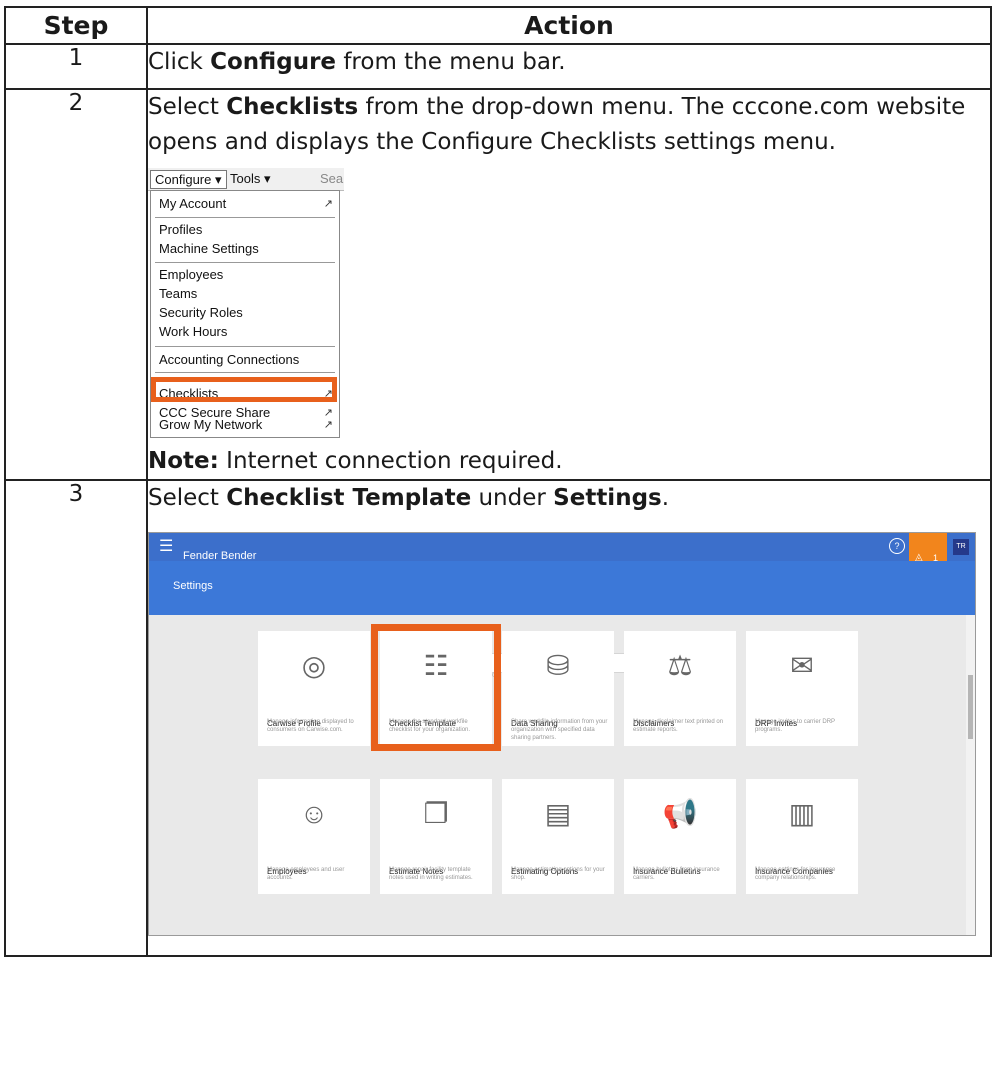 The width and height of the screenshot is (994, 1070). Describe the element at coordinates (512, 498) in the screenshot. I see `step3-mid: under` at that location.